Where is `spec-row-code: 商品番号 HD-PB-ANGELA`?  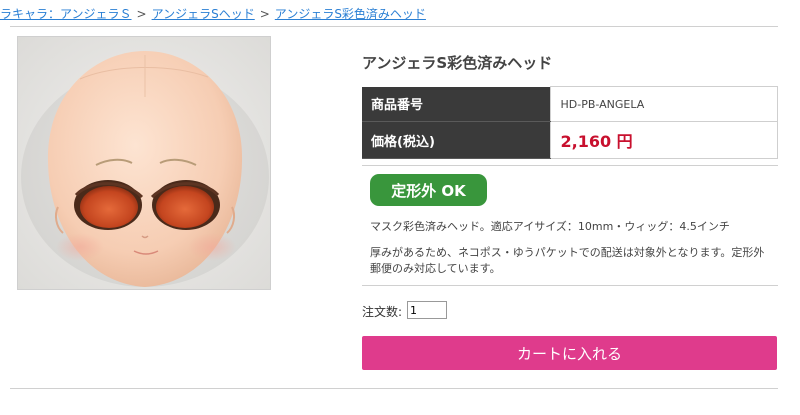
spec-row-code: 商品番号 HD-PB-ANGELA is located at coordinates (570, 104).